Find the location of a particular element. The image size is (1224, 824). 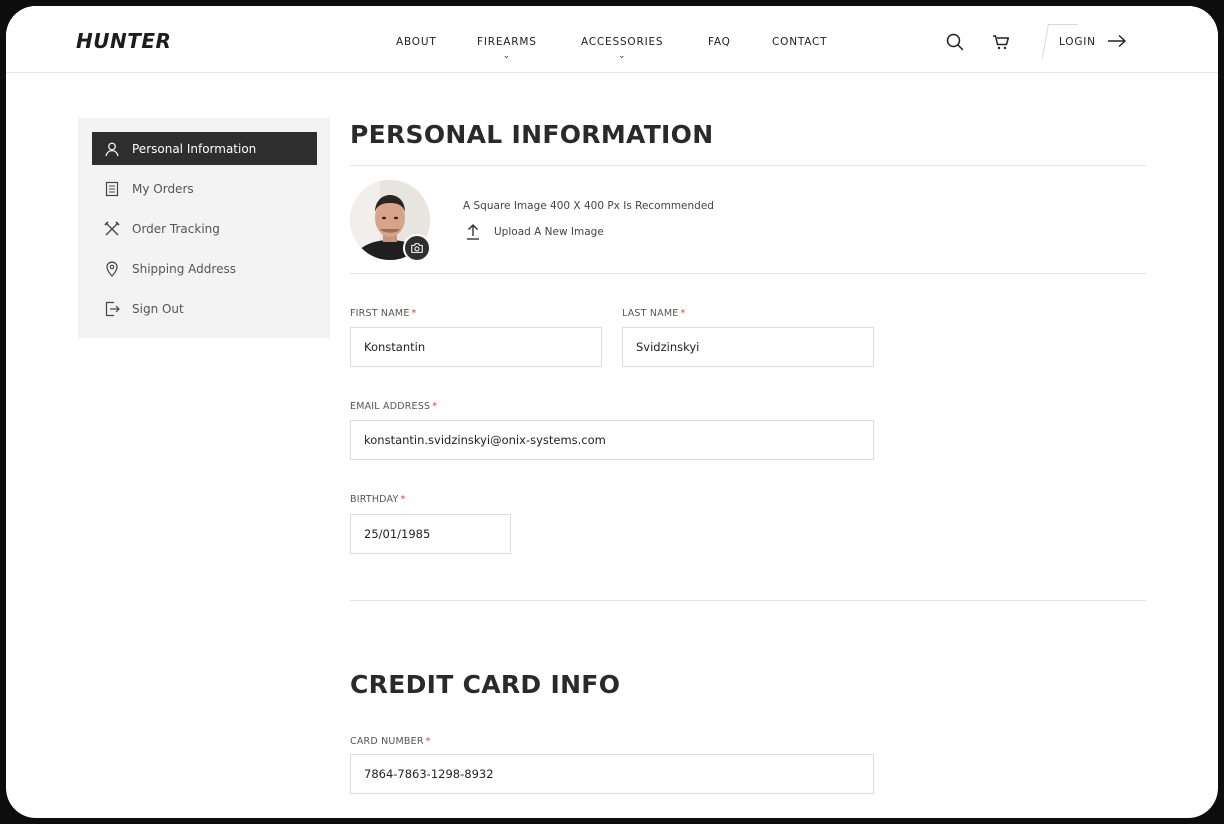

email-label: EMAIL ADDRESS * is located at coordinates (393, 406).